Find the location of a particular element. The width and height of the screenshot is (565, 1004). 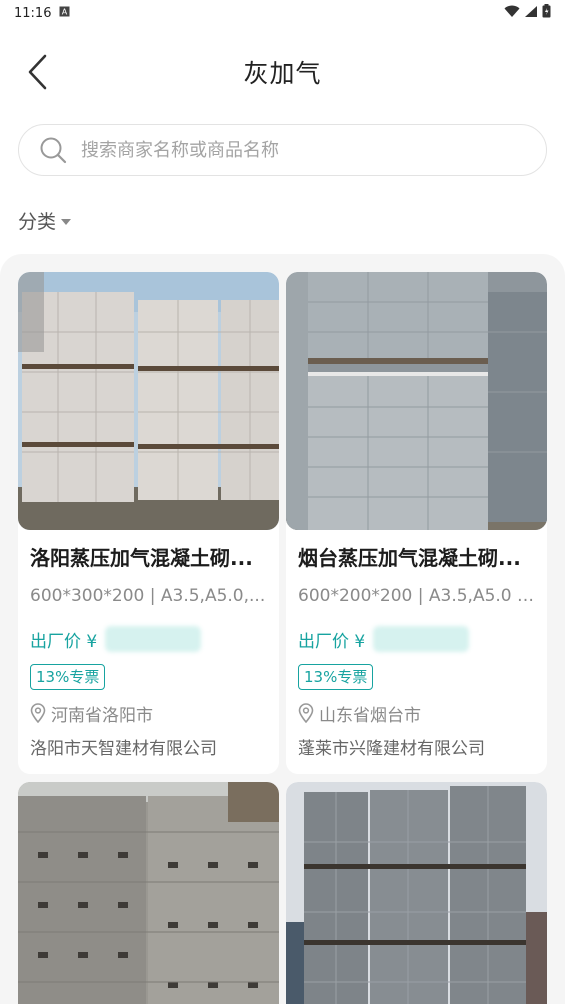

category-label: 分类 is located at coordinates (37, 221).